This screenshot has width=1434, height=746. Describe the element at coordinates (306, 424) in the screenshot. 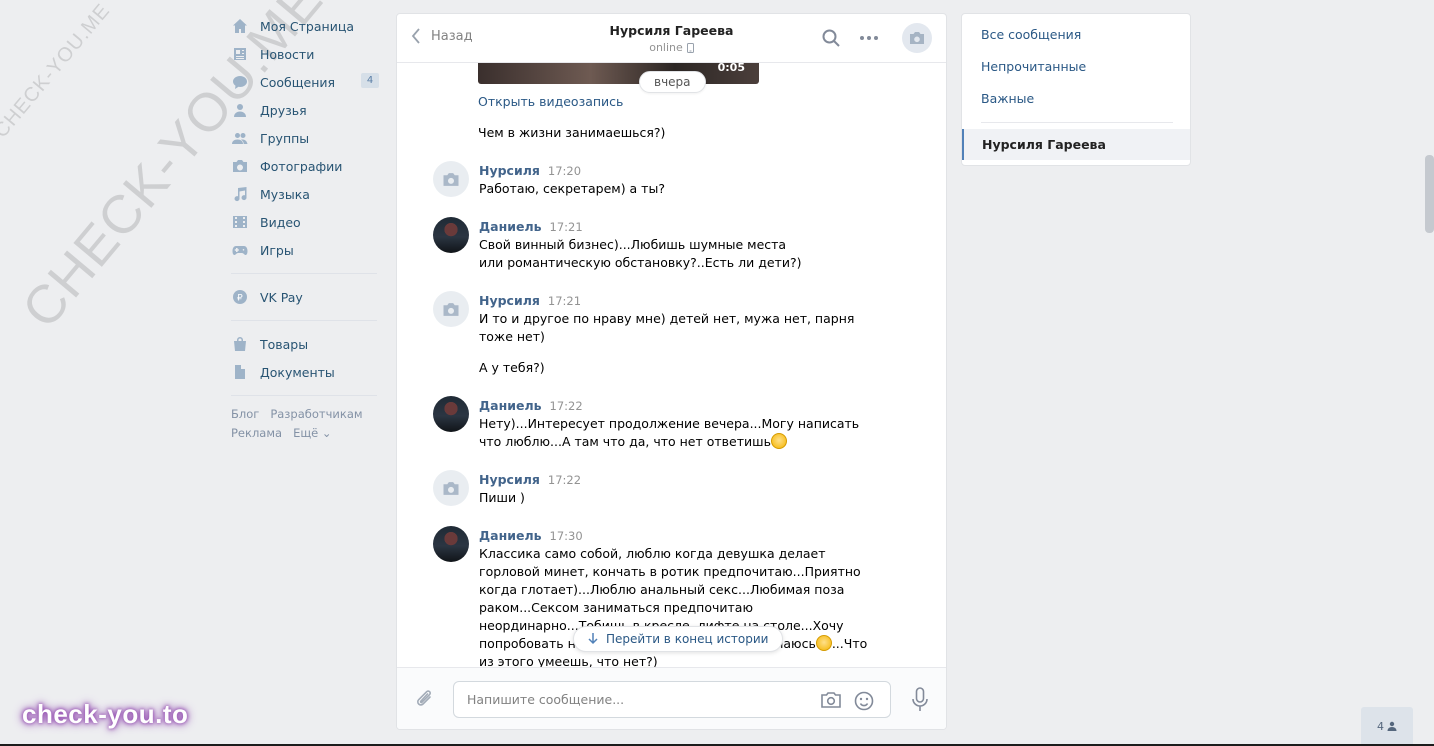

I see `nav-footer: Блог Разработчикам Реклама Ещё ⌄` at that location.